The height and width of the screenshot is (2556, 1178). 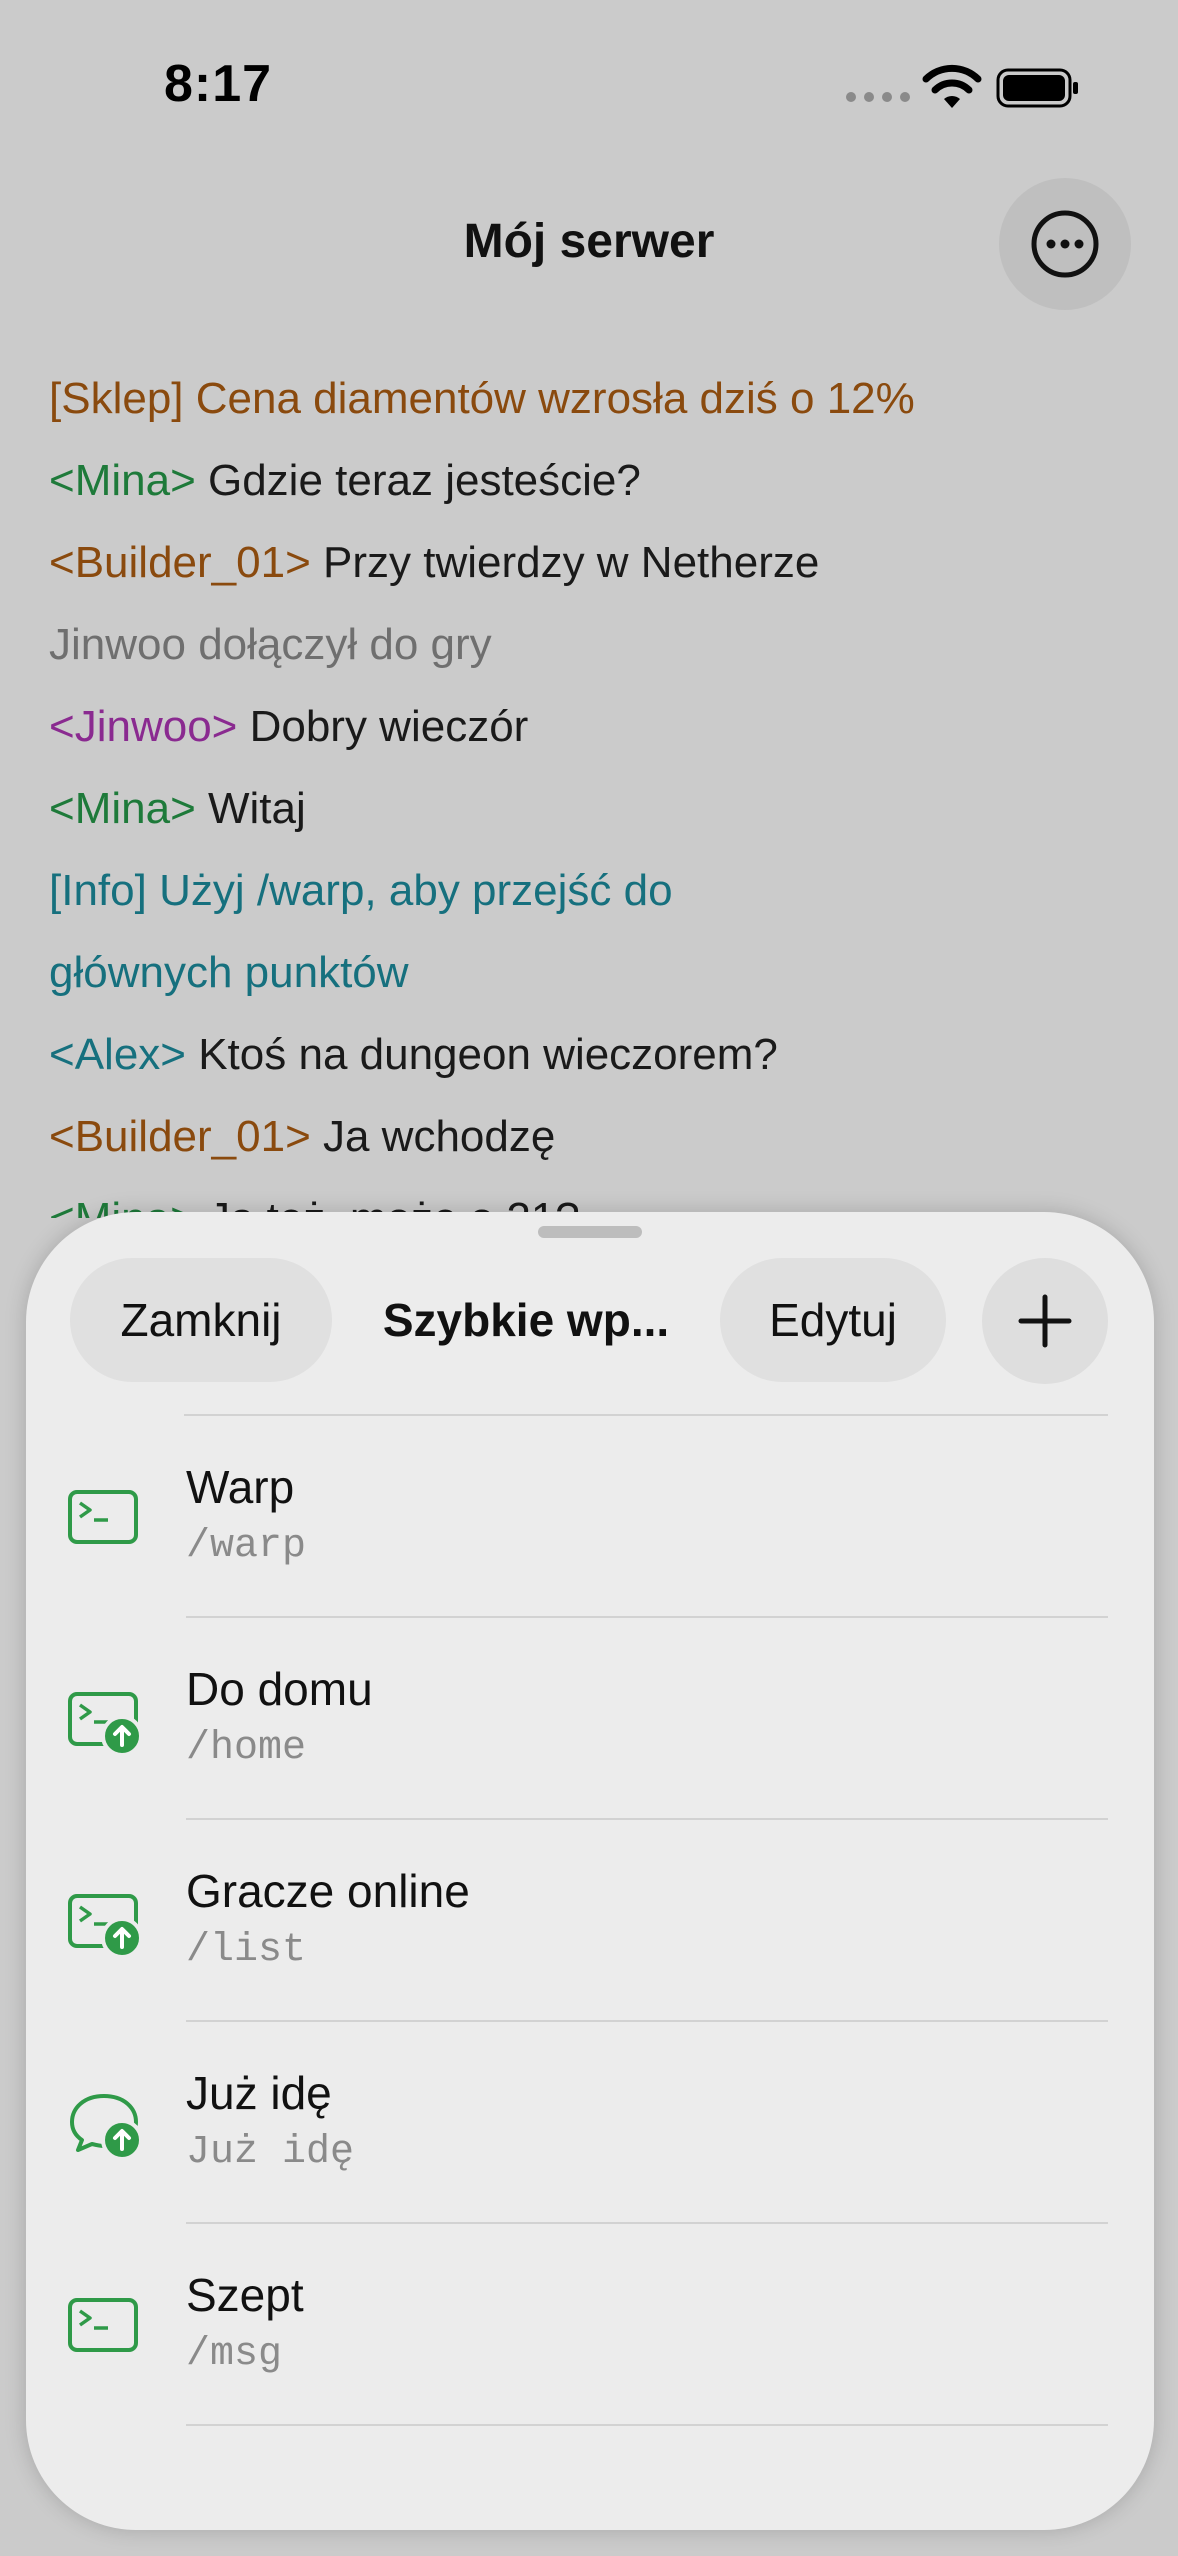 I want to click on close-button: Zamknij, so click(x=201, y=1320).